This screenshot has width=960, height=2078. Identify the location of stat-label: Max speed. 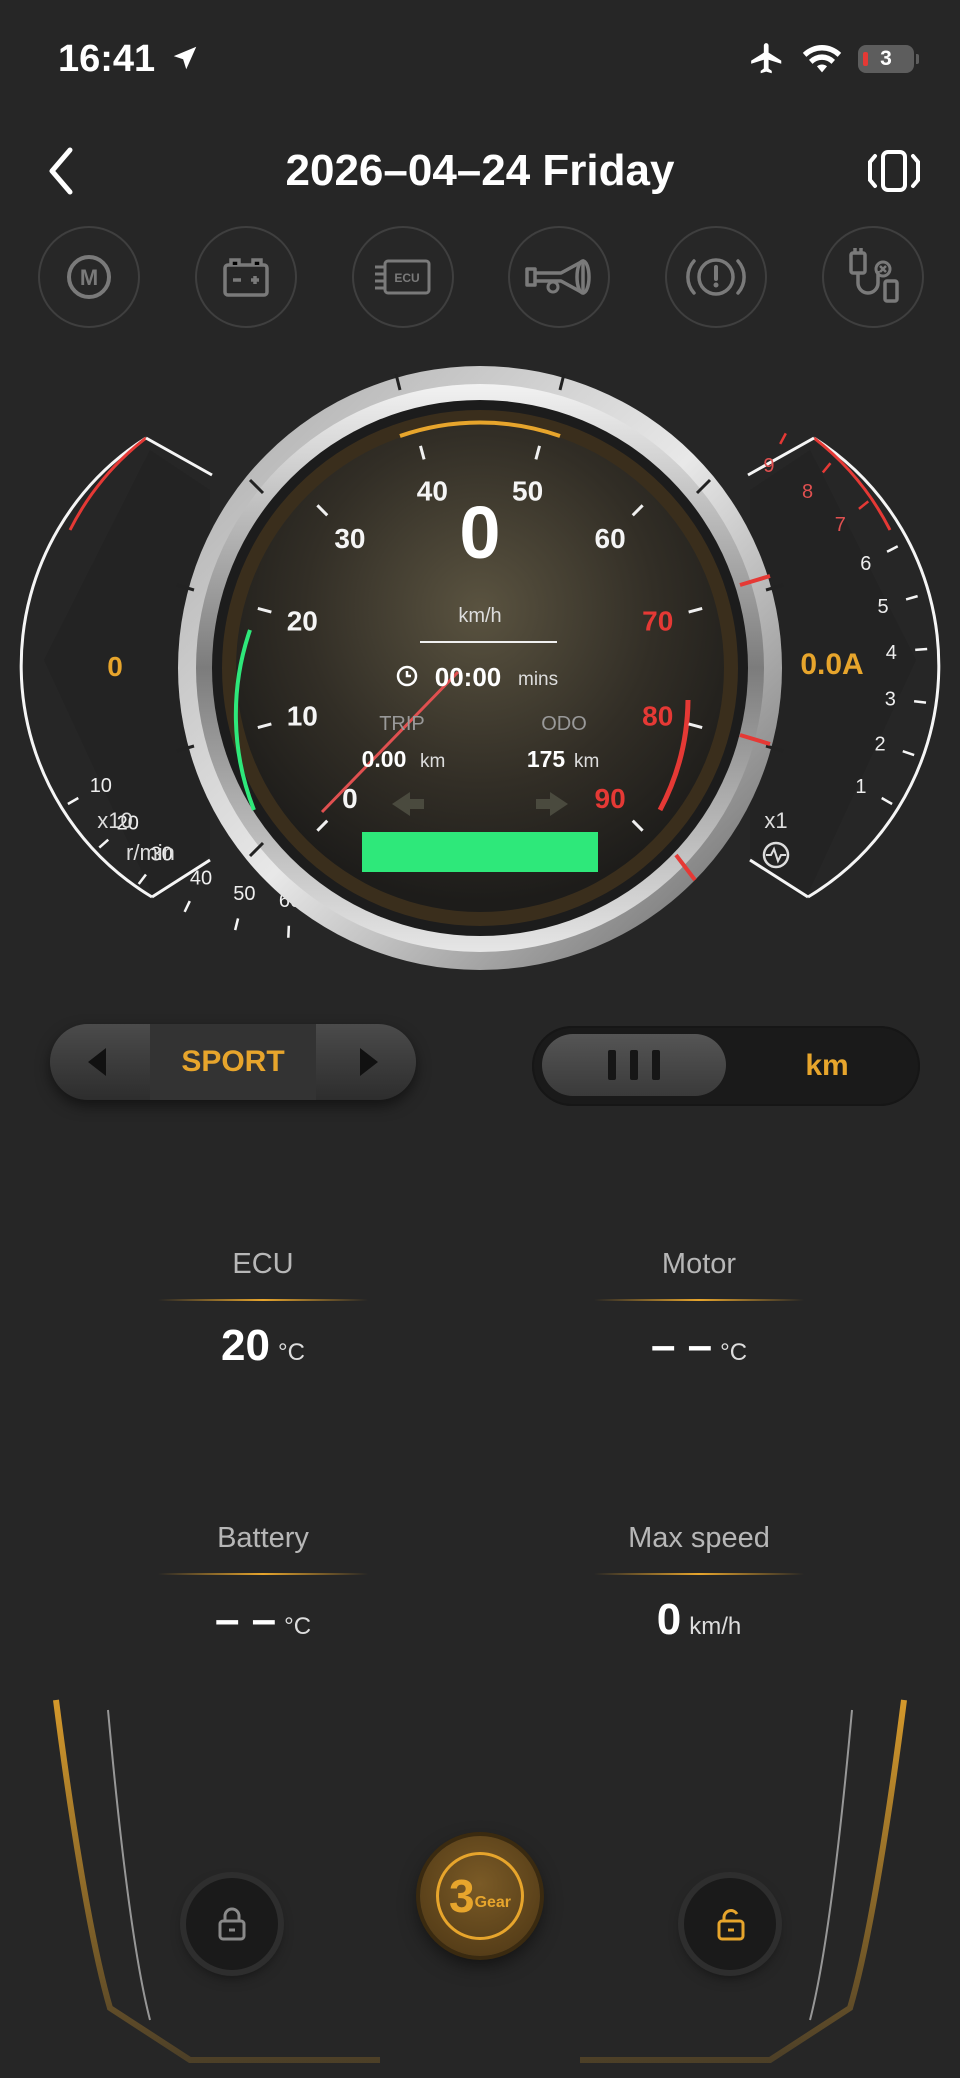
(699, 1538).